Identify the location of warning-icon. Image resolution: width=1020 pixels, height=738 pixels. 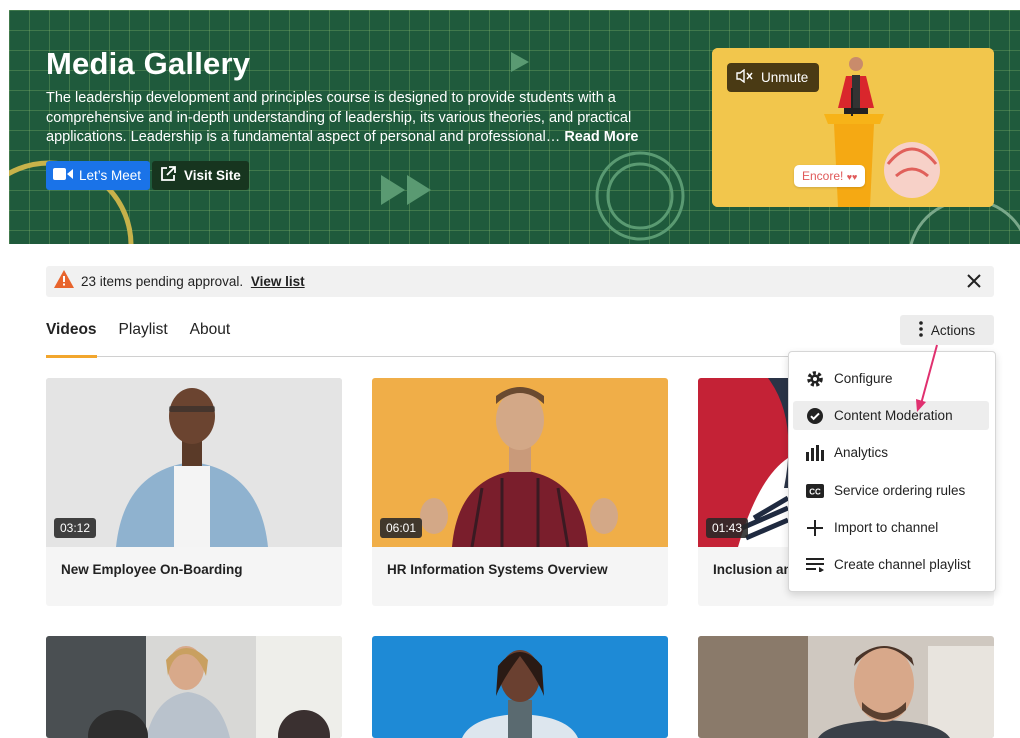
(64, 281).